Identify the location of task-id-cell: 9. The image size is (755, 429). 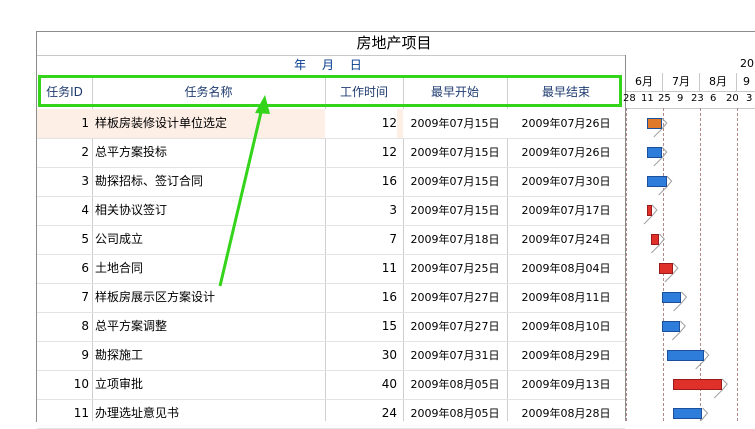
(63, 355).